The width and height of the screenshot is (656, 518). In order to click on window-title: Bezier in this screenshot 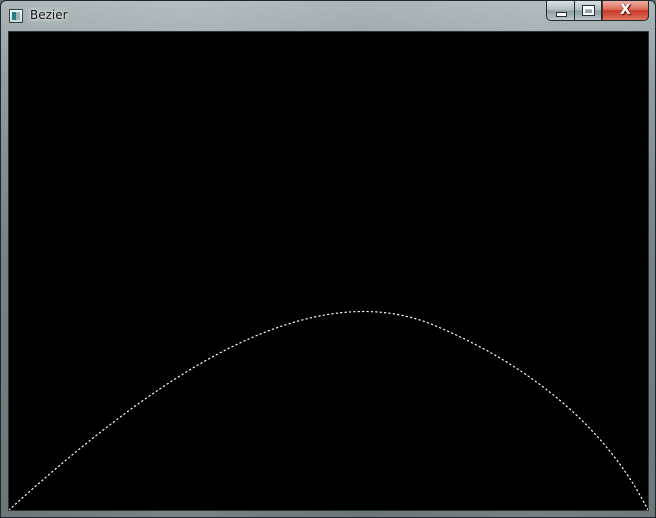, I will do `click(49, 15)`.